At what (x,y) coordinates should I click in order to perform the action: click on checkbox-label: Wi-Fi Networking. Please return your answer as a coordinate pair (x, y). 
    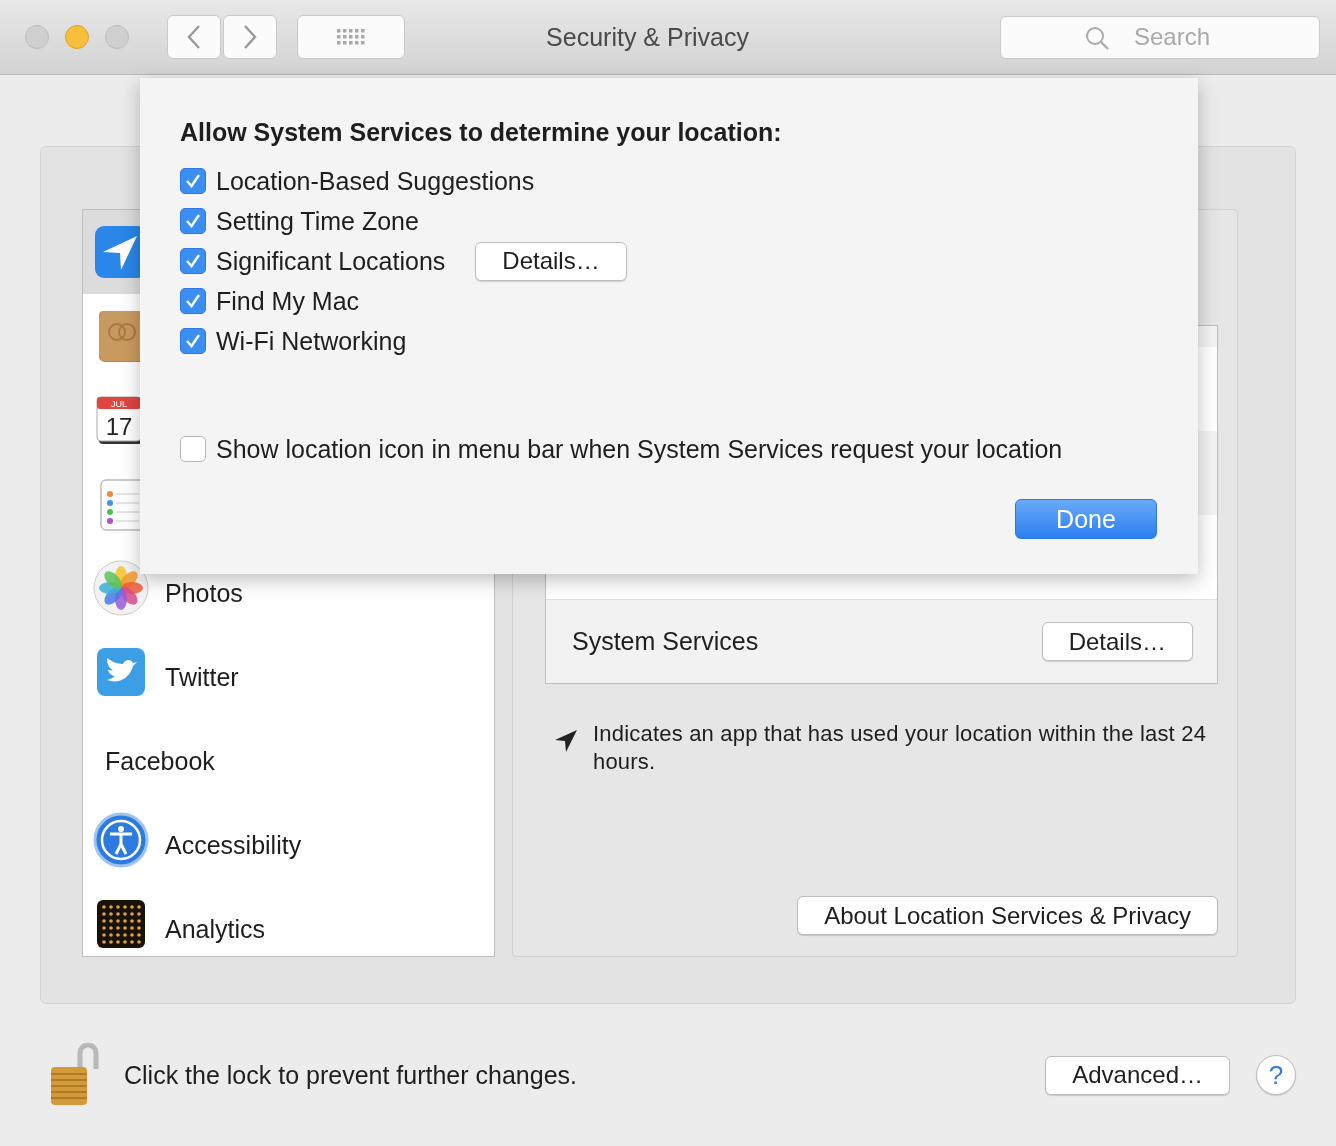
    Looking at the image, I should click on (311, 341).